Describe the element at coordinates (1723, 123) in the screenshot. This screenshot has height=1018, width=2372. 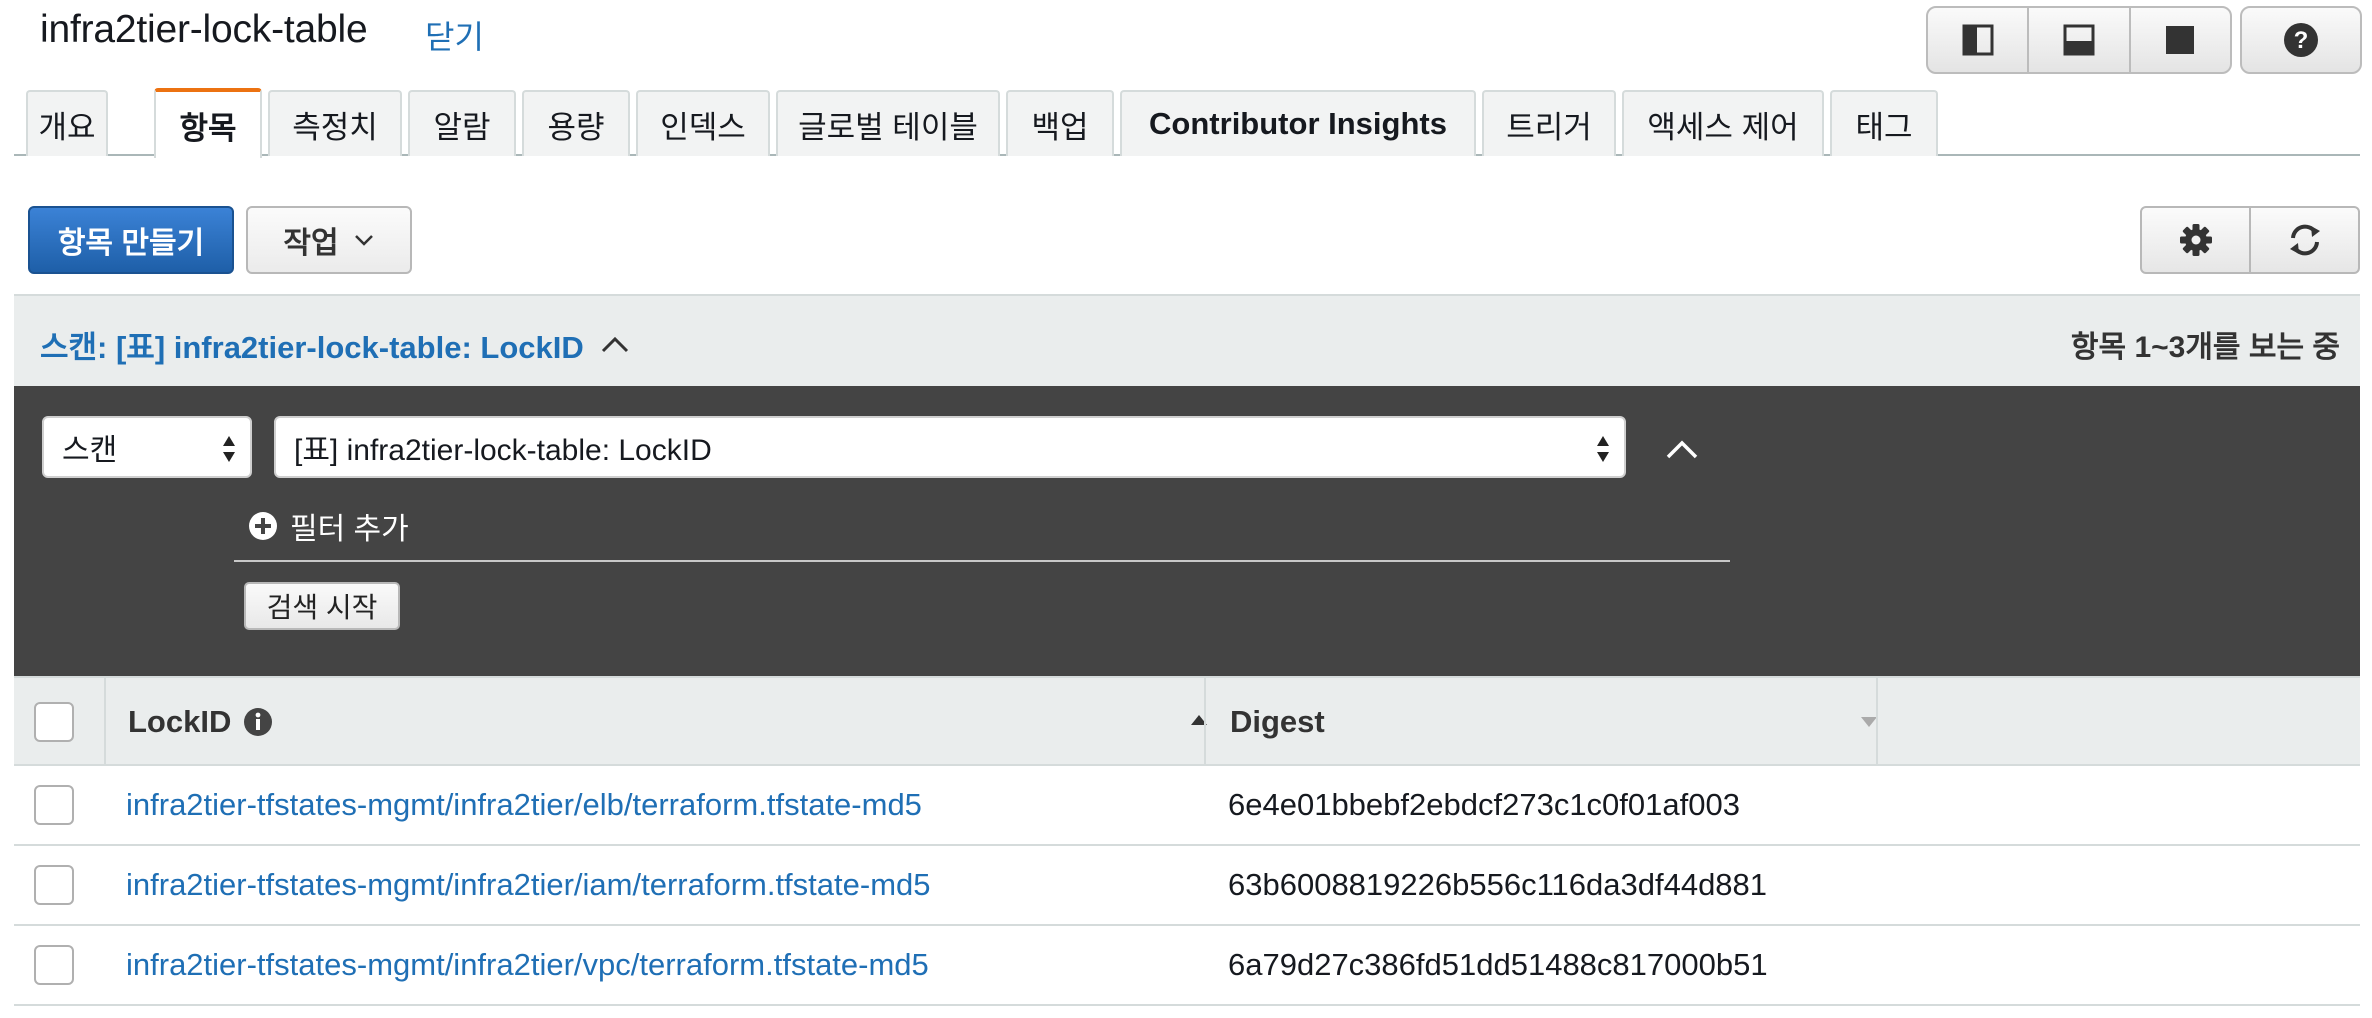
I see `tab-access-control: 액세스 제어` at that location.